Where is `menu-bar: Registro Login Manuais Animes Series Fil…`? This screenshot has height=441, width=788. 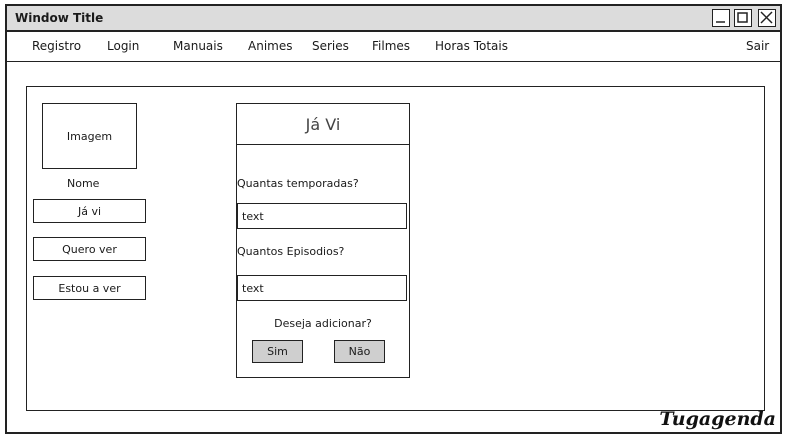
menu-bar: Registro Login Manuais Animes Series Fil… is located at coordinates (393, 47).